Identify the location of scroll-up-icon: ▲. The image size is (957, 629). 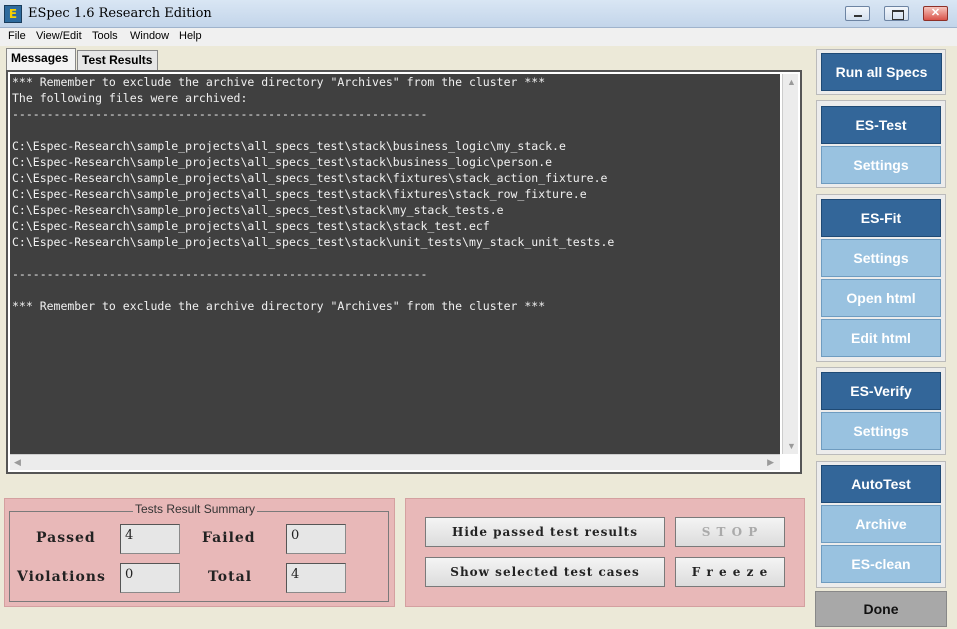
(791, 82).